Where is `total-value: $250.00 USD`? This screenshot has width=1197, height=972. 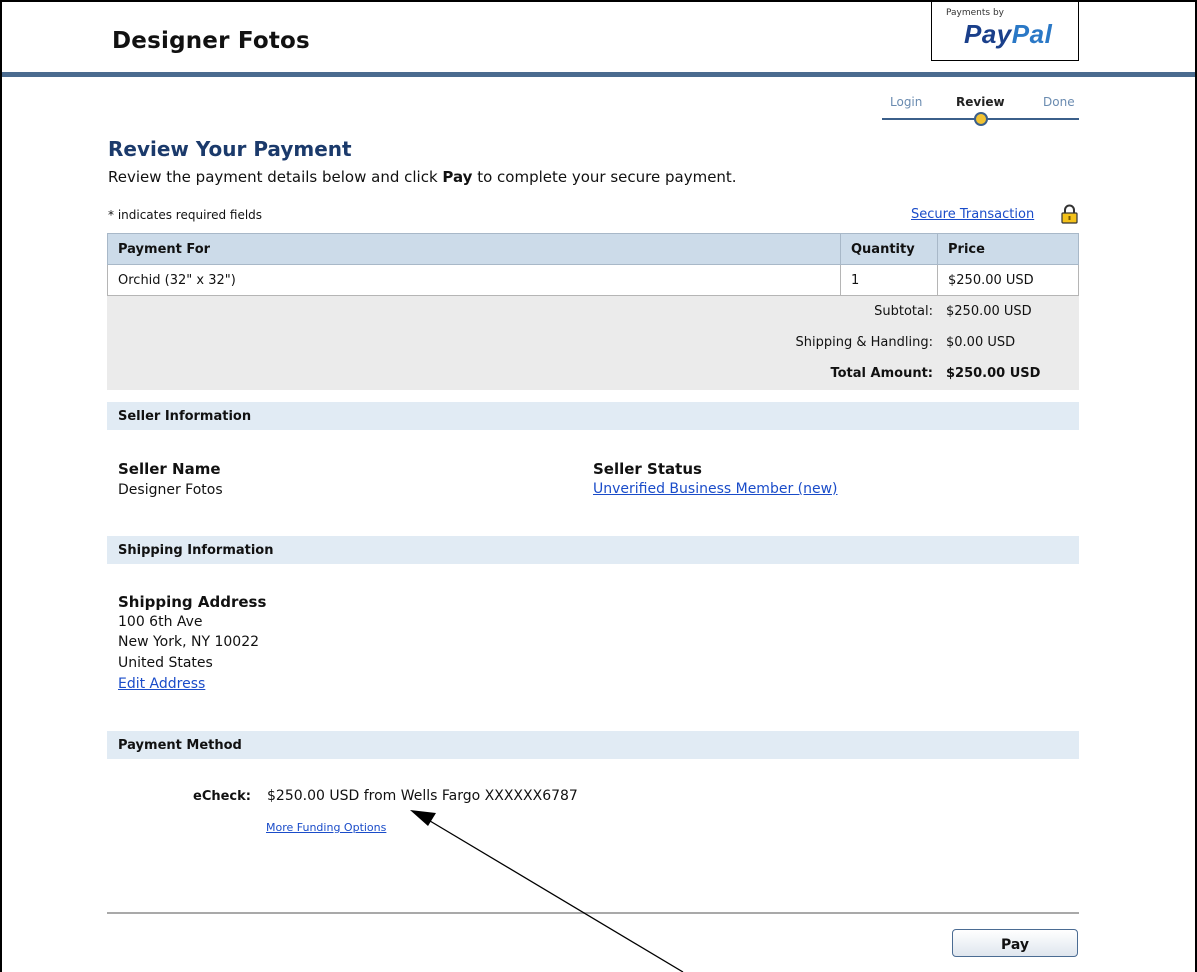
total-value: $250.00 USD is located at coordinates (993, 373).